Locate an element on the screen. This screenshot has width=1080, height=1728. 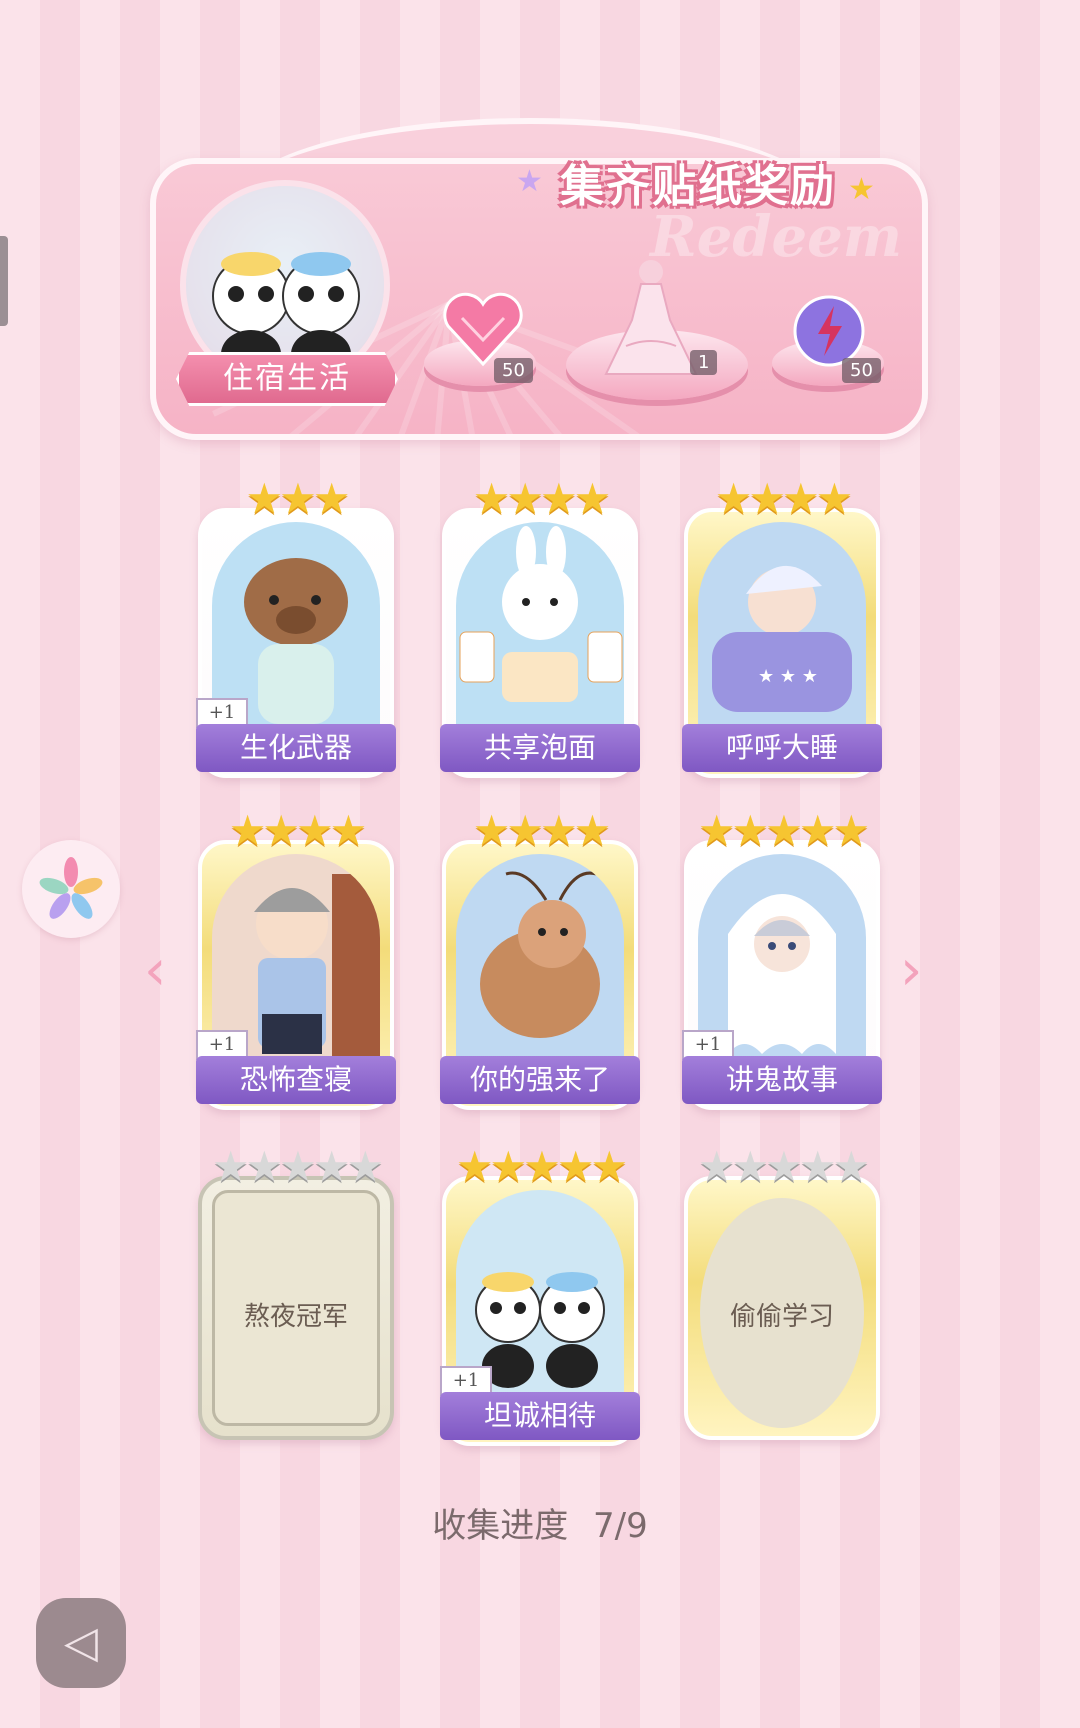
theme-label: 住宿生活 is located at coordinates (287, 379).